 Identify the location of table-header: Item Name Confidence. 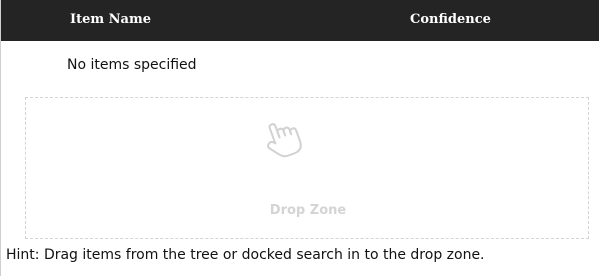
(300, 20).